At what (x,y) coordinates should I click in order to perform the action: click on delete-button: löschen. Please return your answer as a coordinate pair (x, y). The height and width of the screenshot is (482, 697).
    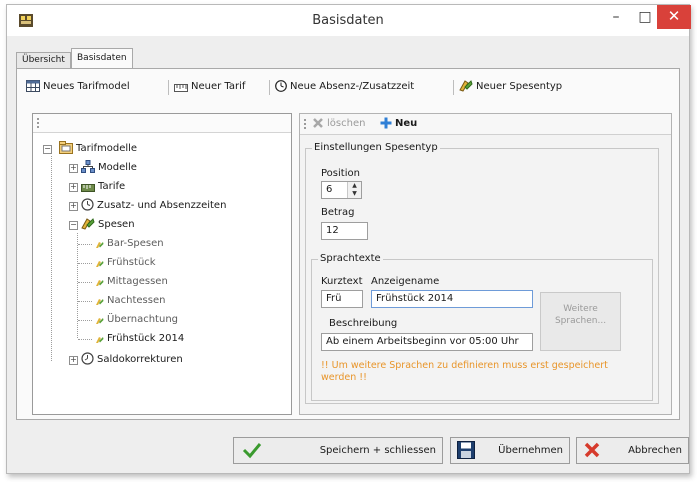
    Looking at the image, I should click on (338, 124).